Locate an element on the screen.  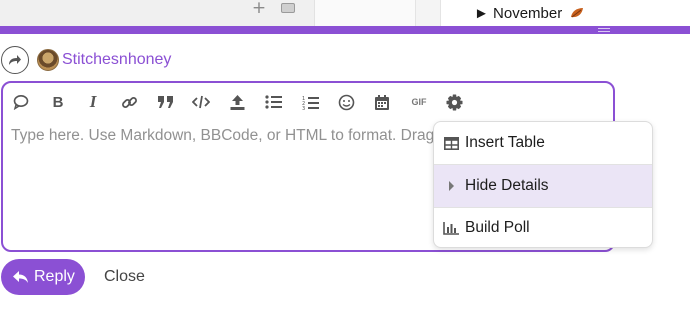
triangle-right-icon: ► is located at coordinates (481, 13).